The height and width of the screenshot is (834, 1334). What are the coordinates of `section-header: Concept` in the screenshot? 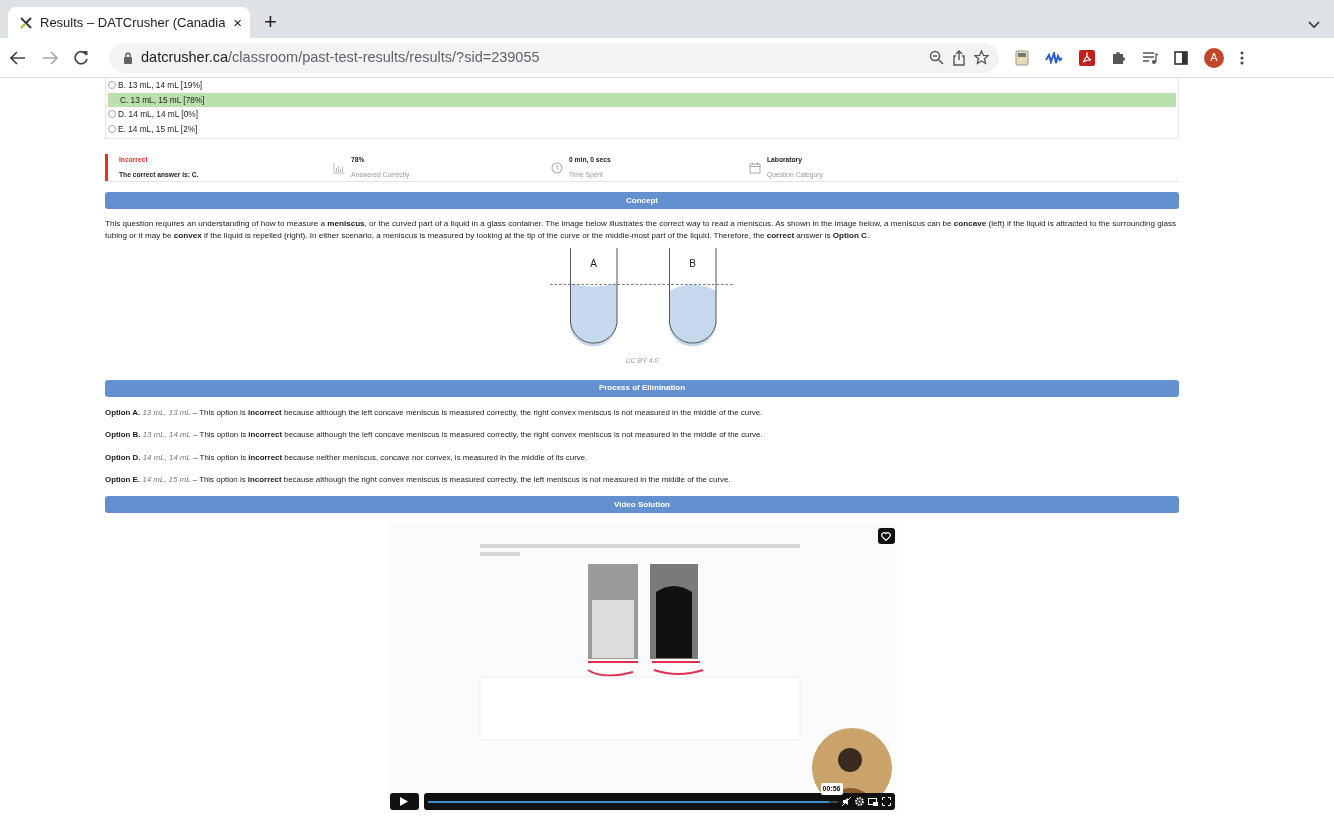 It's located at (642, 200).